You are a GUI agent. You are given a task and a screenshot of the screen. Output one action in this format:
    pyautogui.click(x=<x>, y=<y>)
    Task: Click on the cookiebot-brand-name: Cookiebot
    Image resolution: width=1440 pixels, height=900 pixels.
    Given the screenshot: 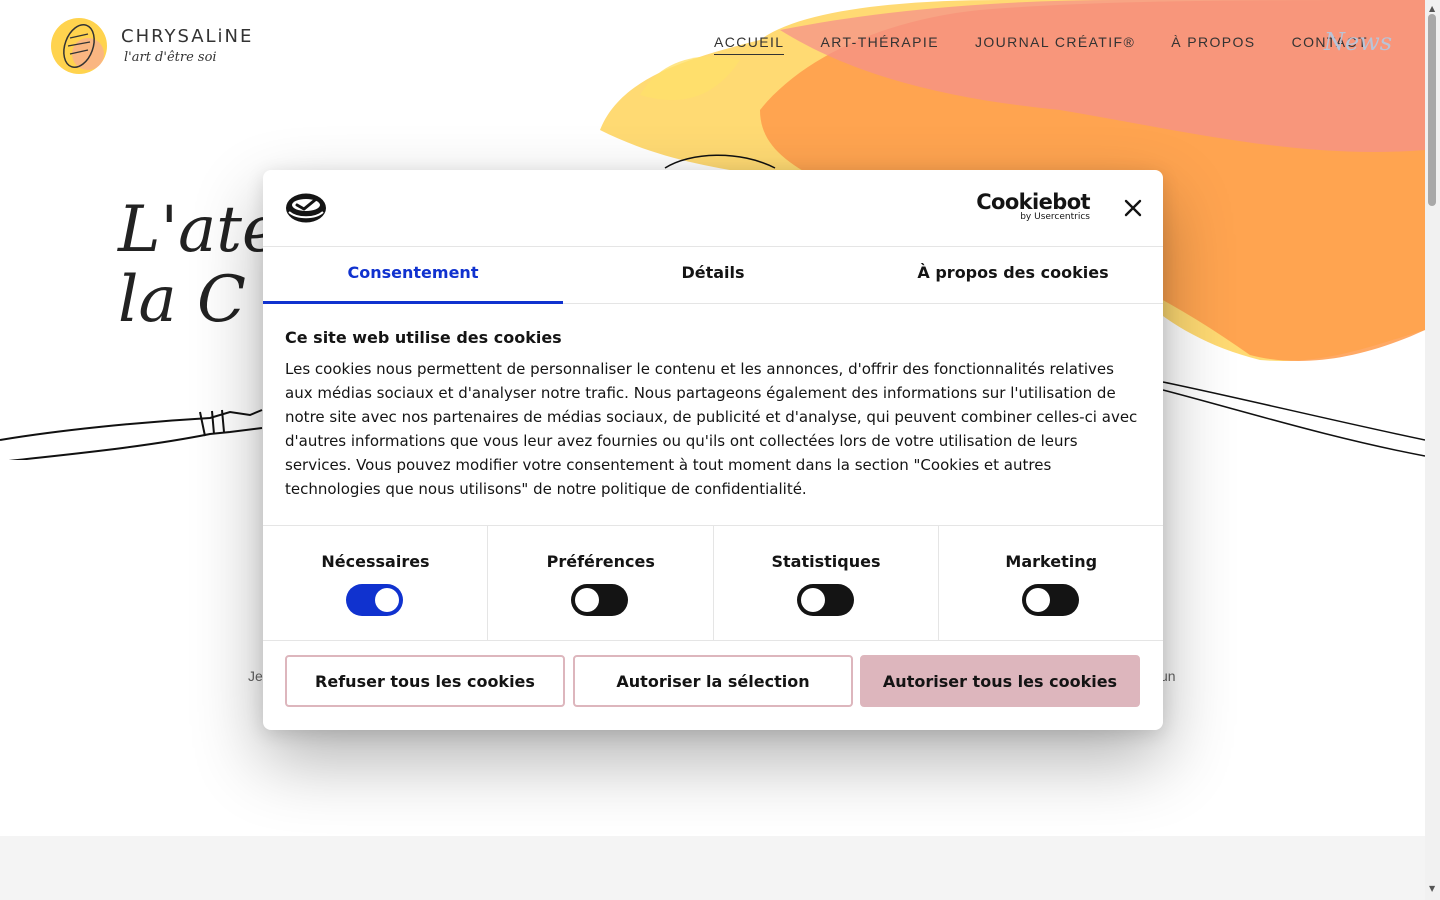 What is the action you would take?
    pyautogui.click(x=1033, y=202)
    